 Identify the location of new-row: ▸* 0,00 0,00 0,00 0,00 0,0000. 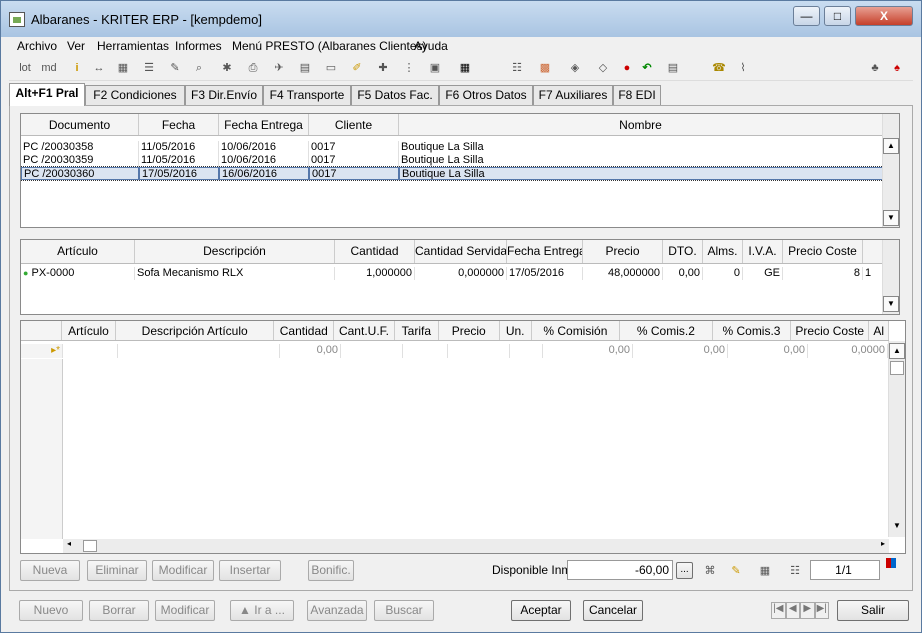
(463, 351).